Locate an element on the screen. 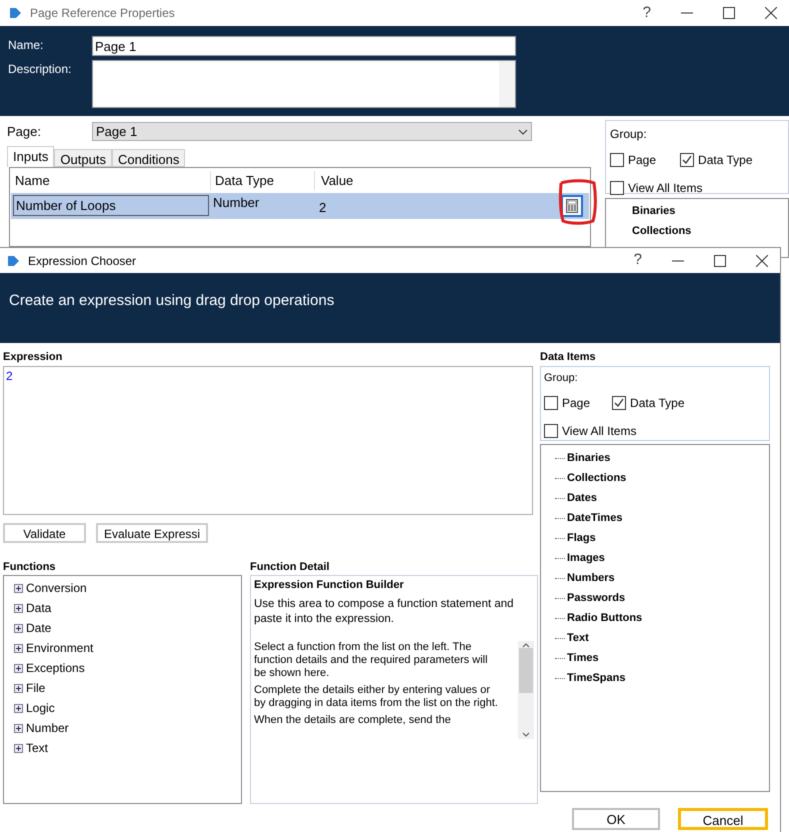 The width and height of the screenshot is (789, 832). tree-item: DateTimes is located at coordinates (594, 518).